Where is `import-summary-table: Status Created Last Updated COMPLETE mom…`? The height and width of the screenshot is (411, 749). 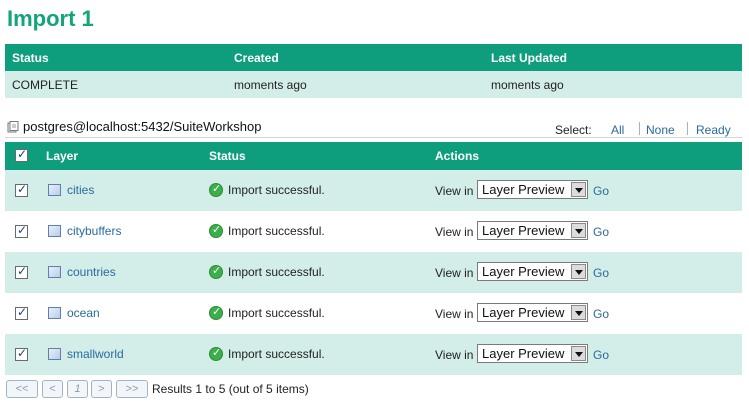
import-summary-table: Status Created Last Updated COMPLETE mom… is located at coordinates (373, 71).